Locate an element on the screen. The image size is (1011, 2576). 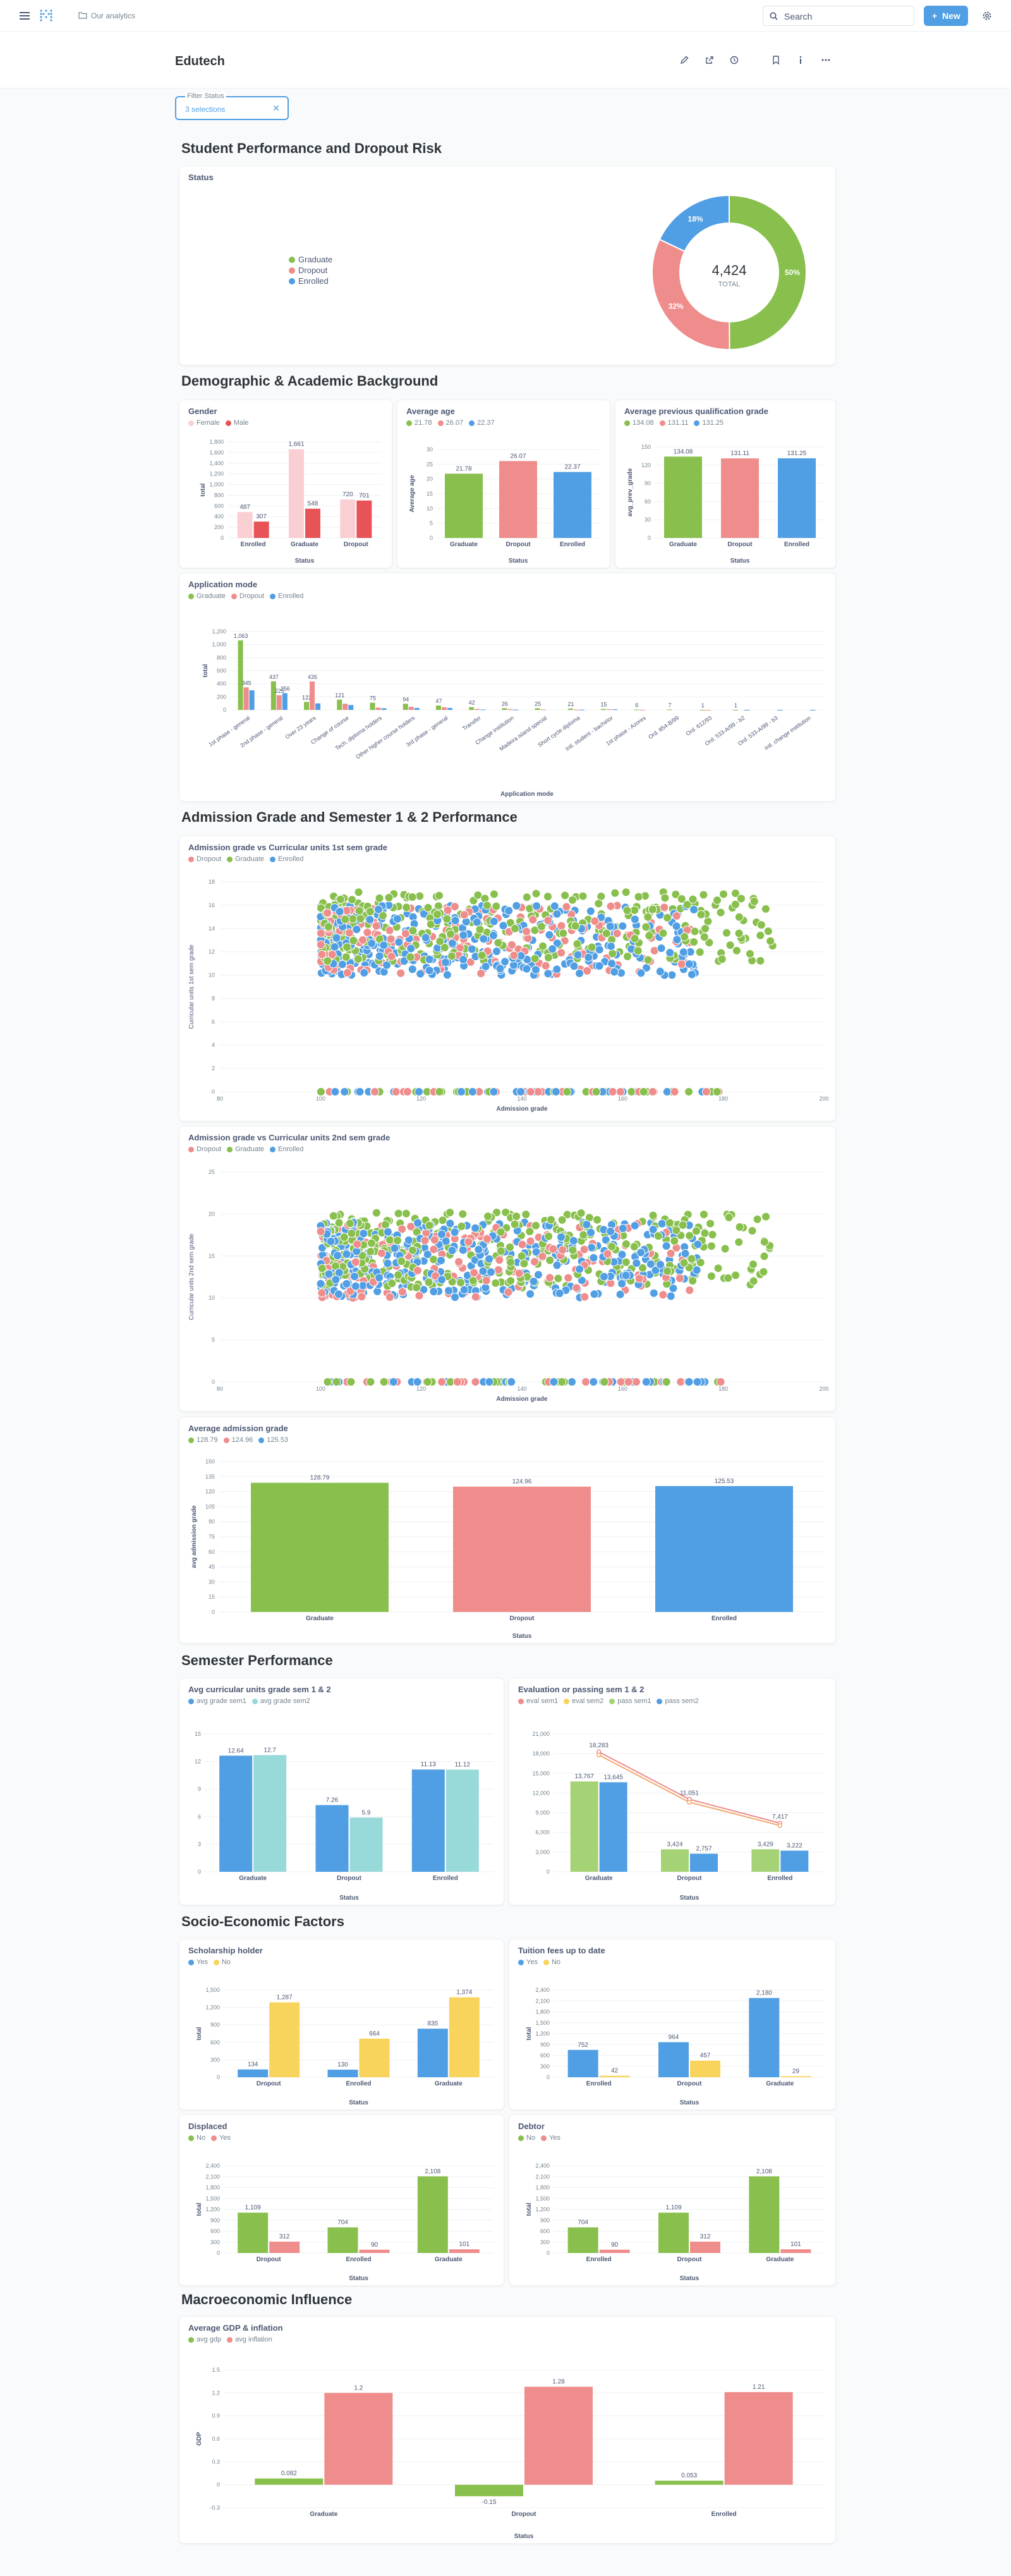
pie-slice is located at coordinates (690, 294).